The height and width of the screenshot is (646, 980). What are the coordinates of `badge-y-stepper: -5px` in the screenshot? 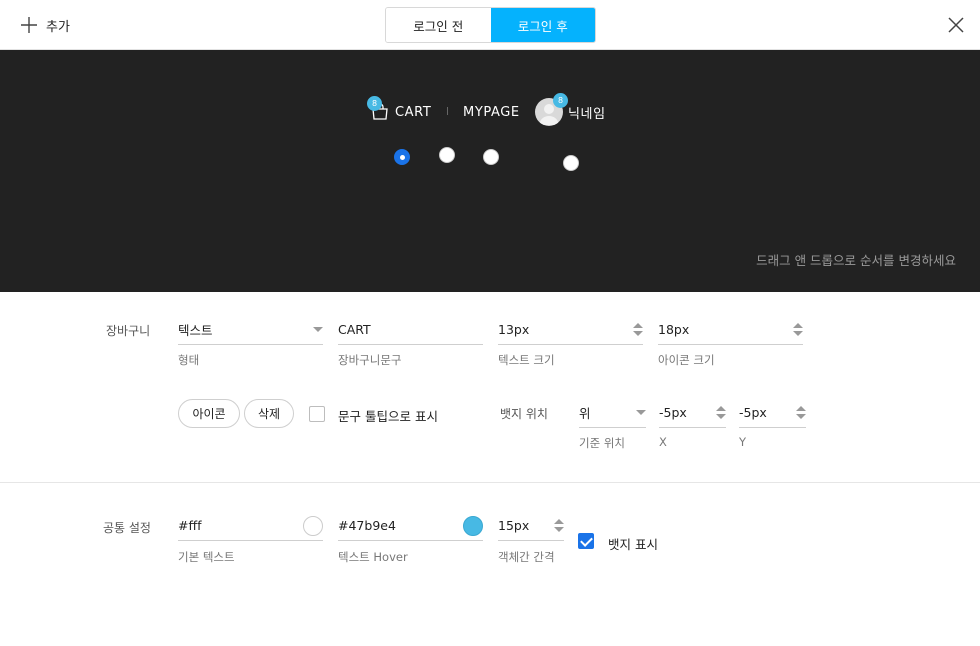 It's located at (772, 413).